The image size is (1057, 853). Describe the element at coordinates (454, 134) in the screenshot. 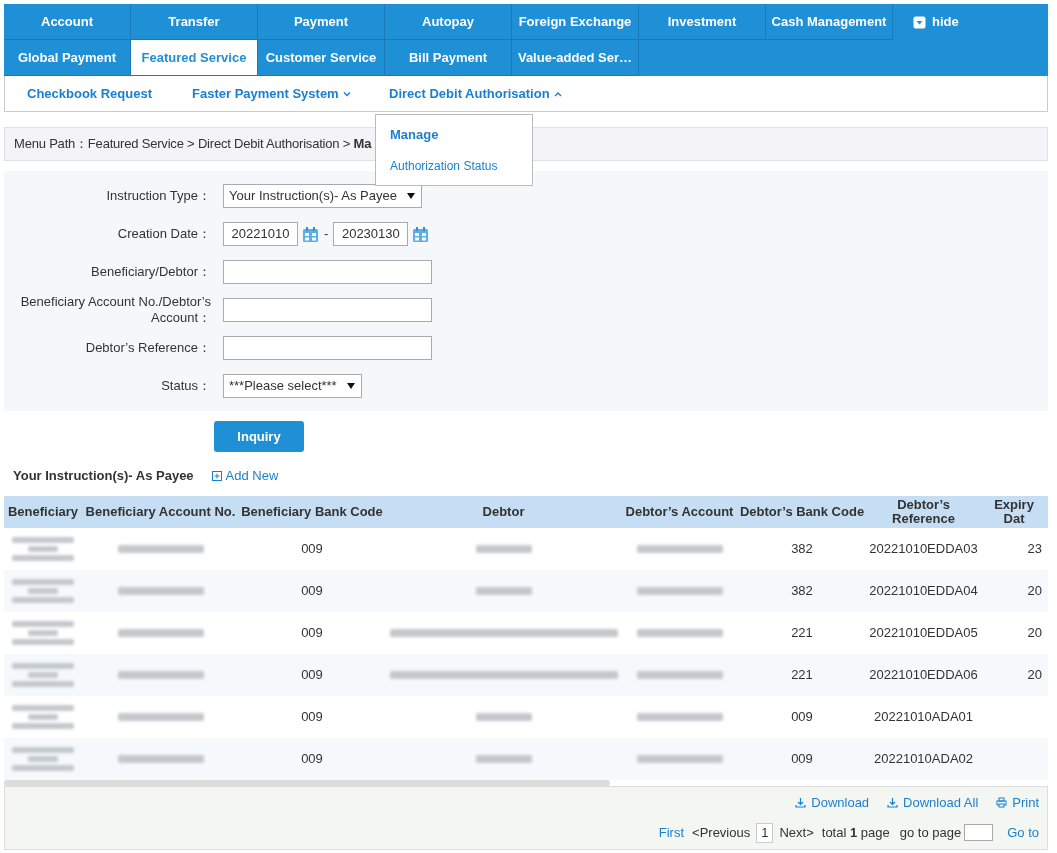

I see `menu-item: Manage` at that location.